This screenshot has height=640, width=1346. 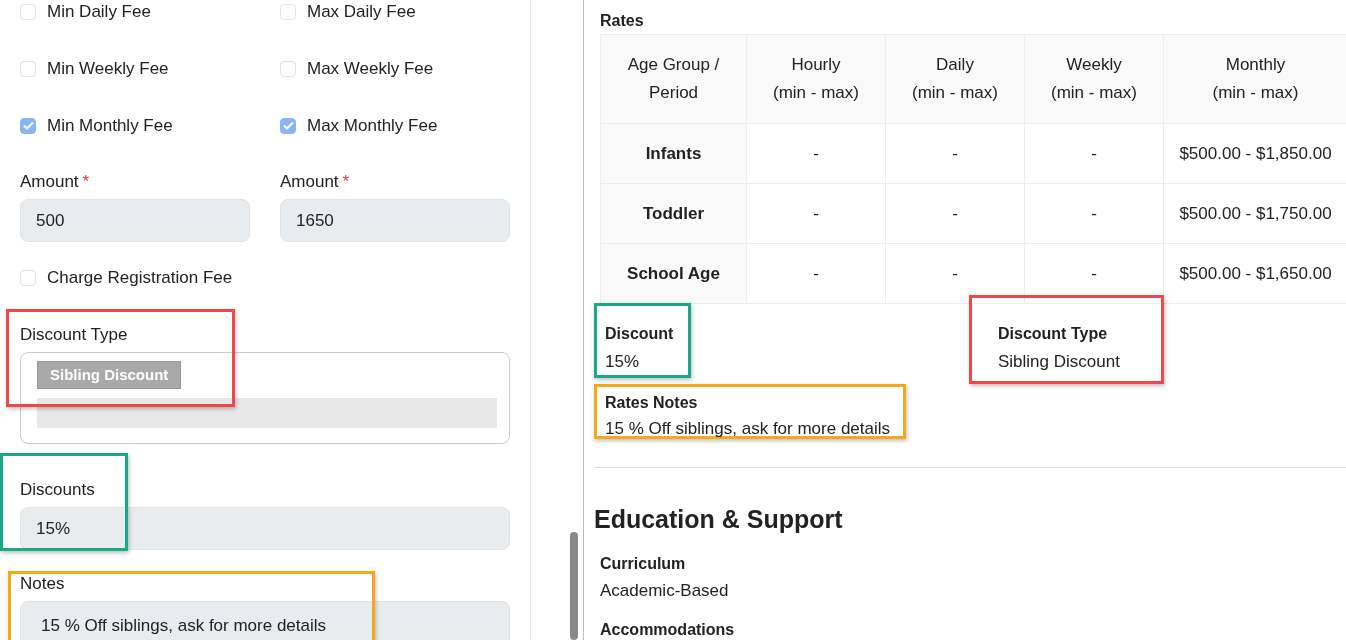 What do you see at coordinates (665, 591) in the screenshot?
I see `info-value: Academic-Based` at bounding box center [665, 591].